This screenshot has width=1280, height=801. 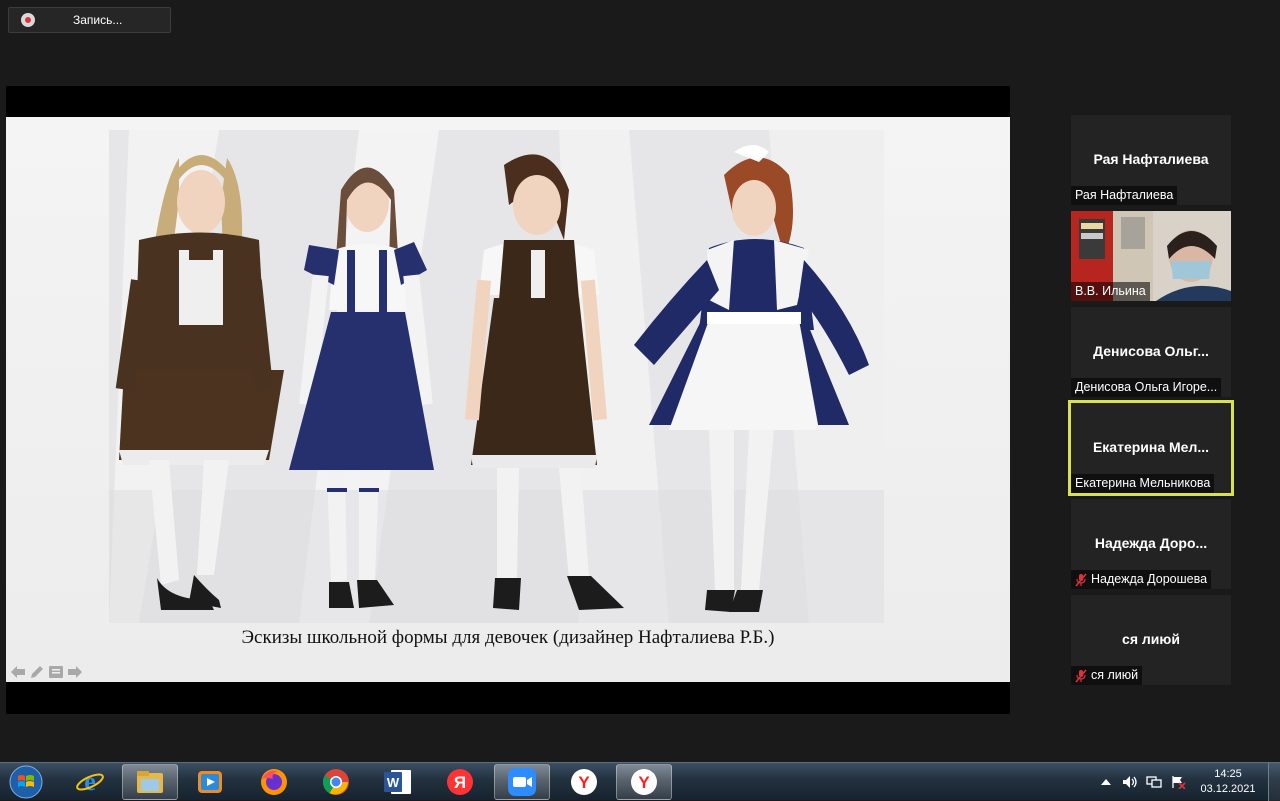 I want to click on participant-display-name: ся лиюй, so click(x=1151, y=639).